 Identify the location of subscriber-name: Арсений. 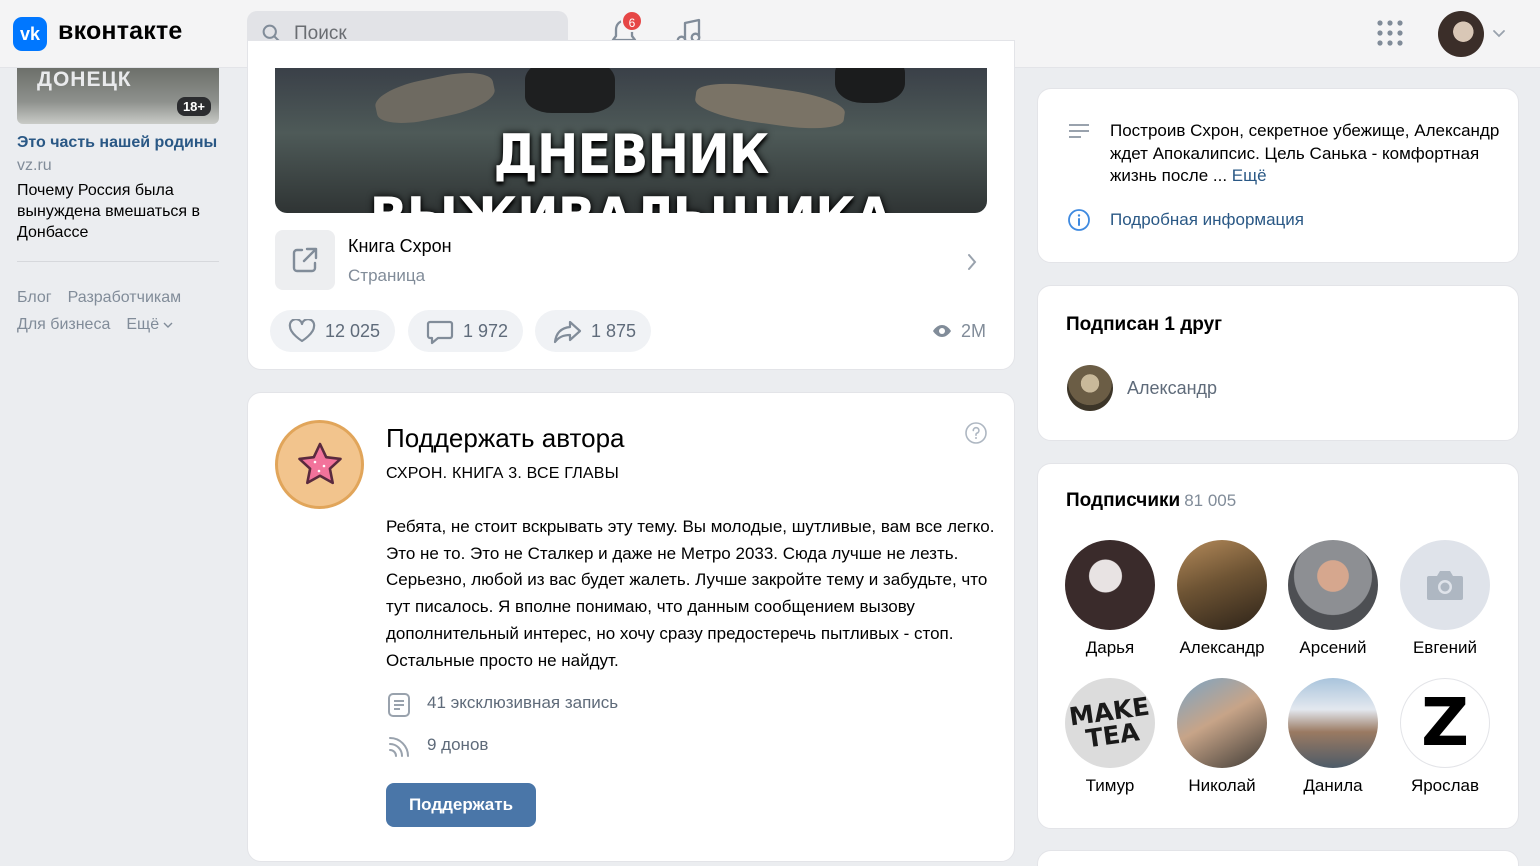
(1333, 647).